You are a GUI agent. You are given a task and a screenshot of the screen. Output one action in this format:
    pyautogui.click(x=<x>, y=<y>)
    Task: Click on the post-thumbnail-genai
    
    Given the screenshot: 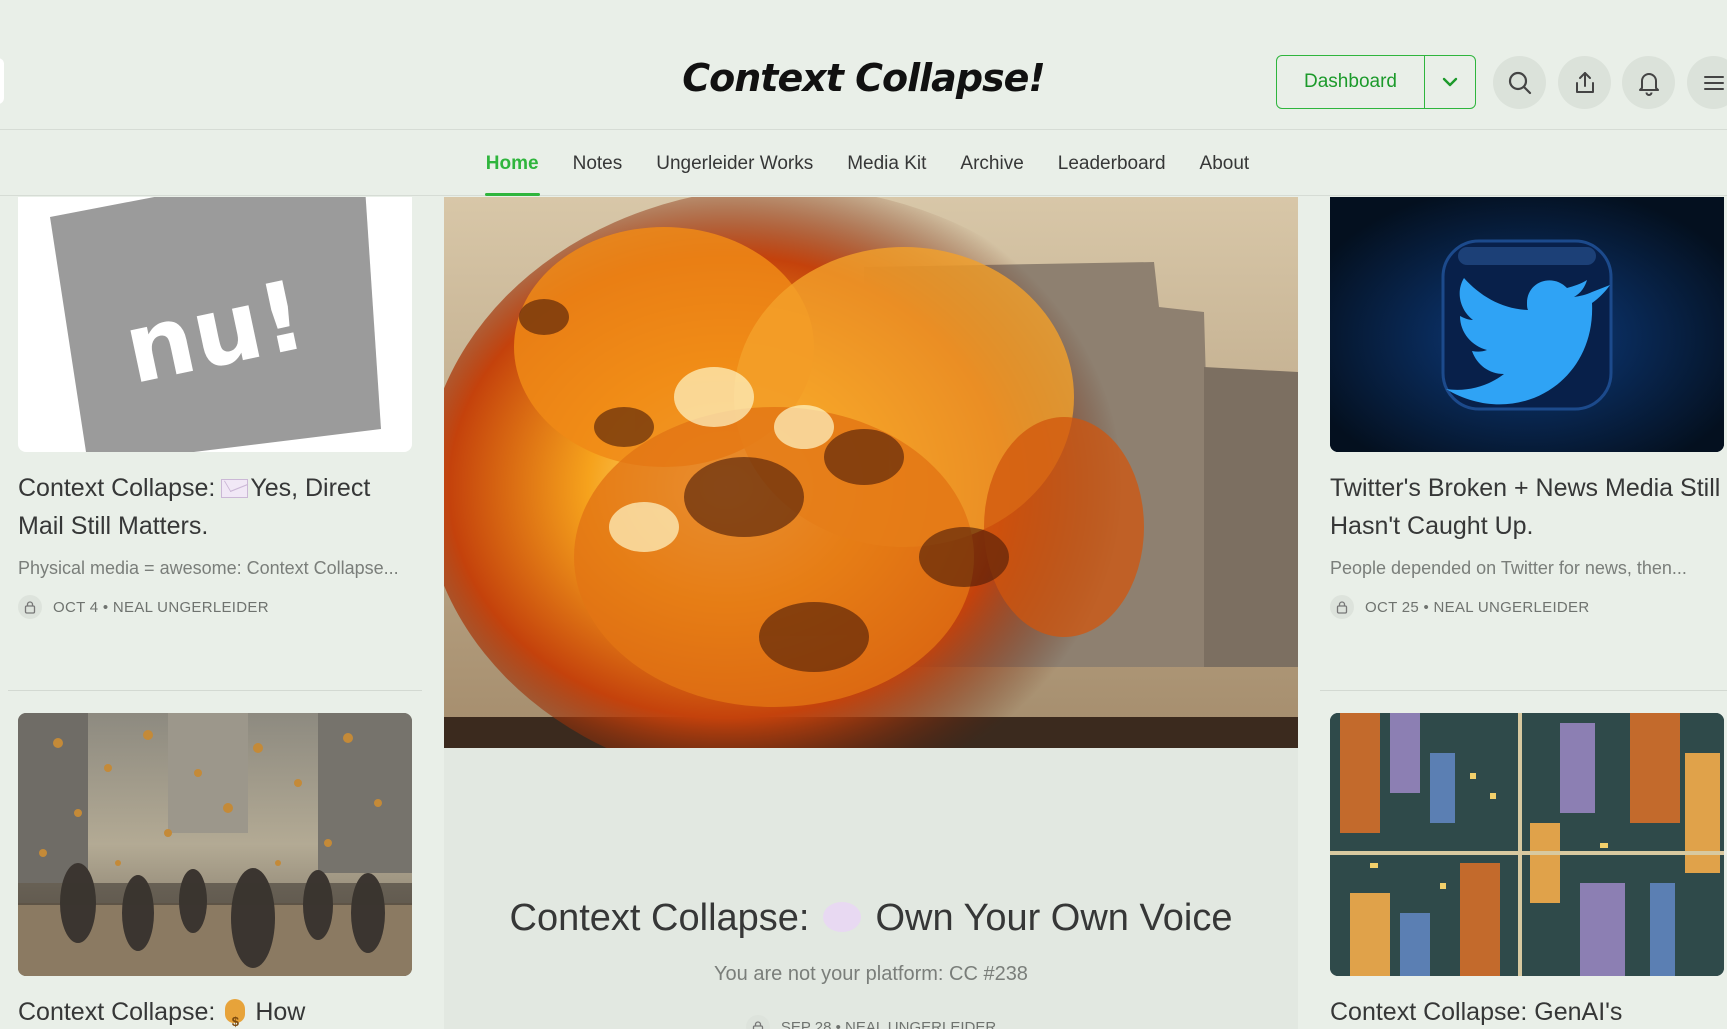 What is the action you would take?
    pyautogui.click(x=1527, y=844)
    